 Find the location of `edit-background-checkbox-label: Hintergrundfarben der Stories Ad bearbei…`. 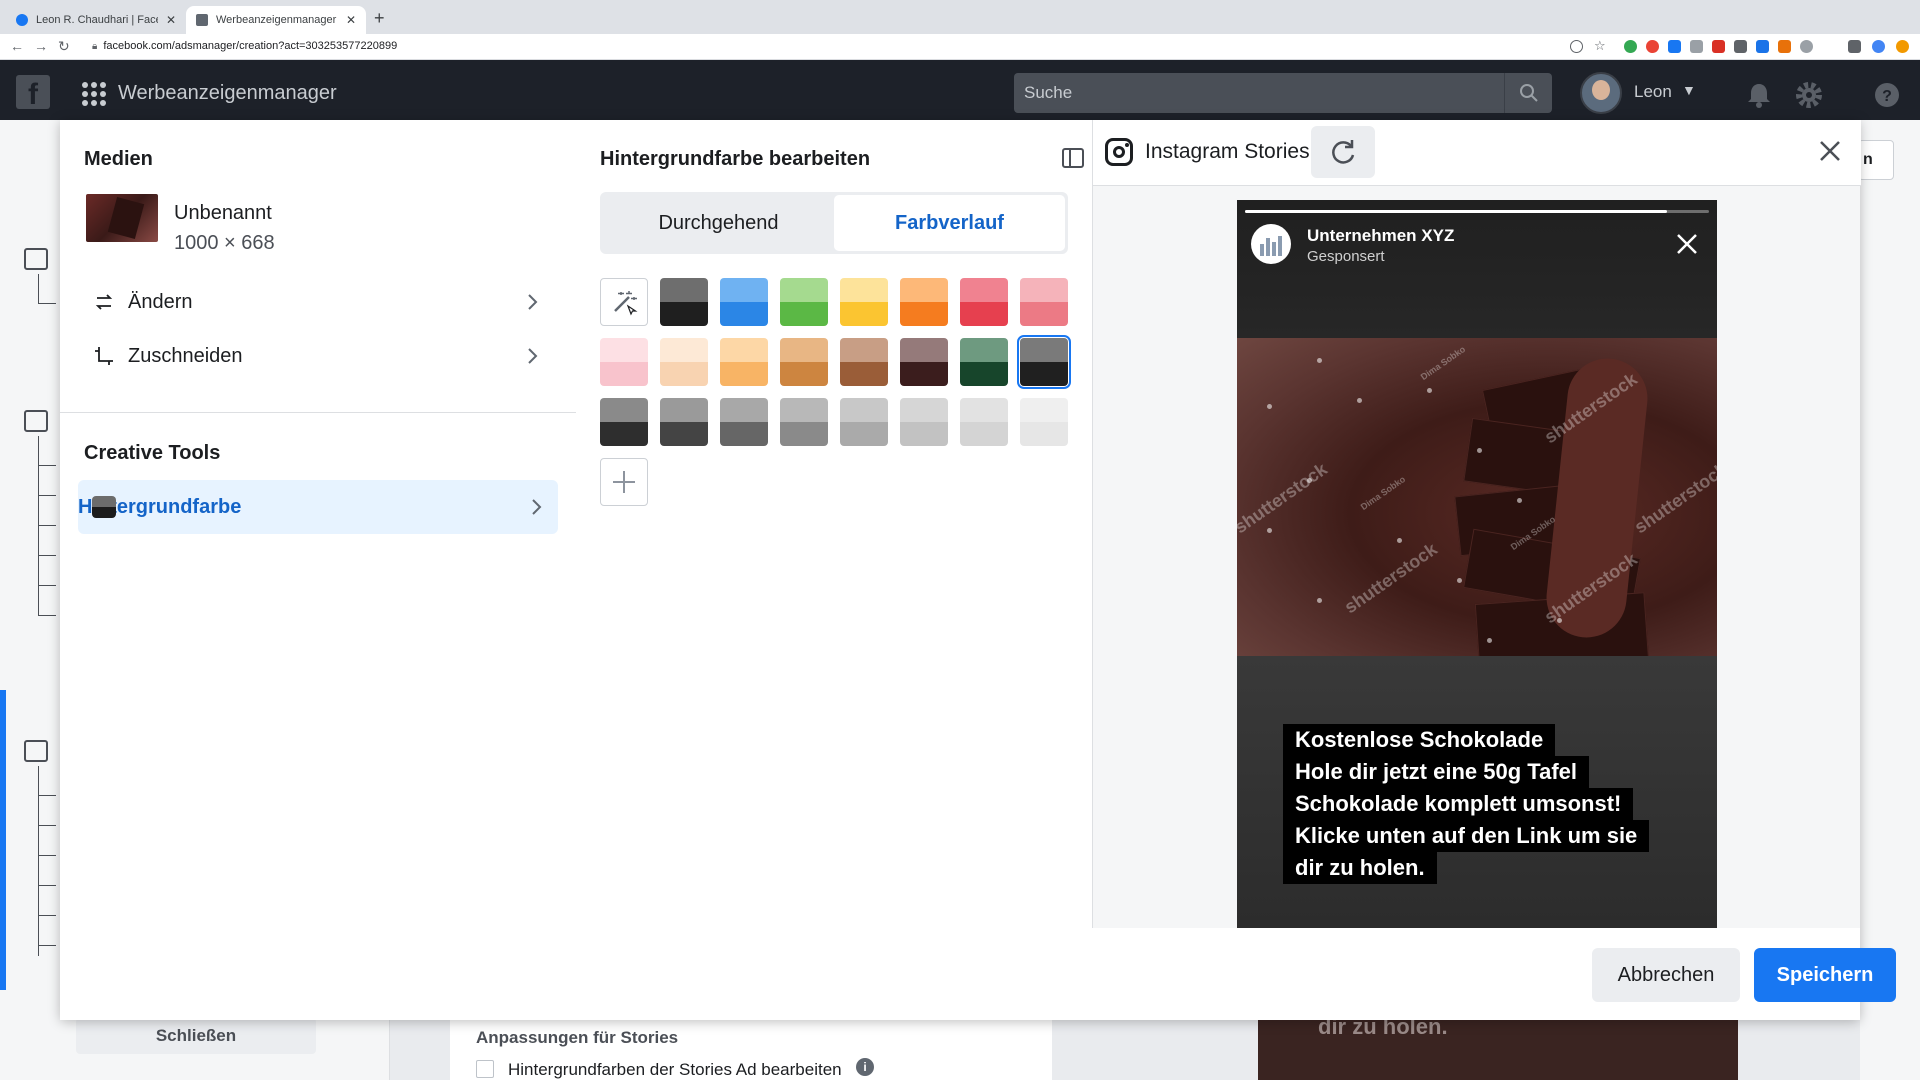

edit-background-checkbox-label: Hintergrundfarben der Stories Ad bearbei… is located at coordinates (675, 1070).